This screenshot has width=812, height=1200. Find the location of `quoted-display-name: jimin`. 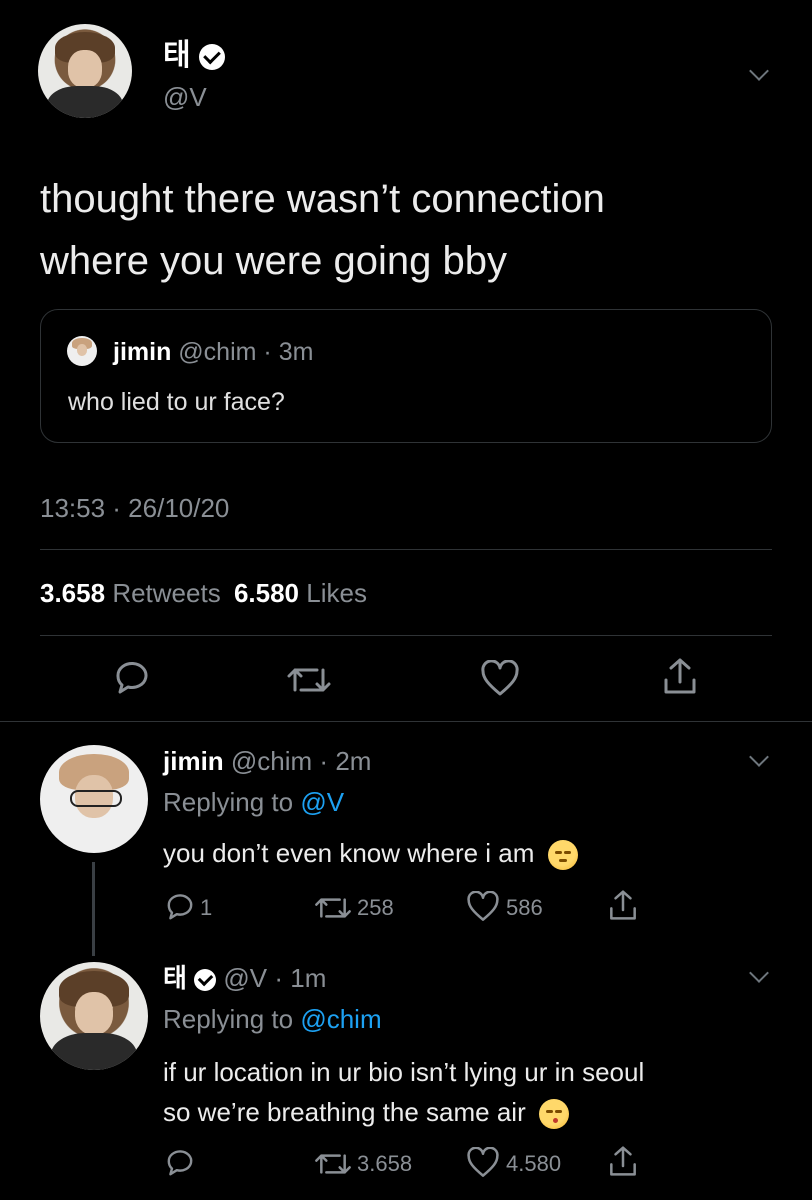

quoted-display-name: jimin is located at coordinates (142, 352).